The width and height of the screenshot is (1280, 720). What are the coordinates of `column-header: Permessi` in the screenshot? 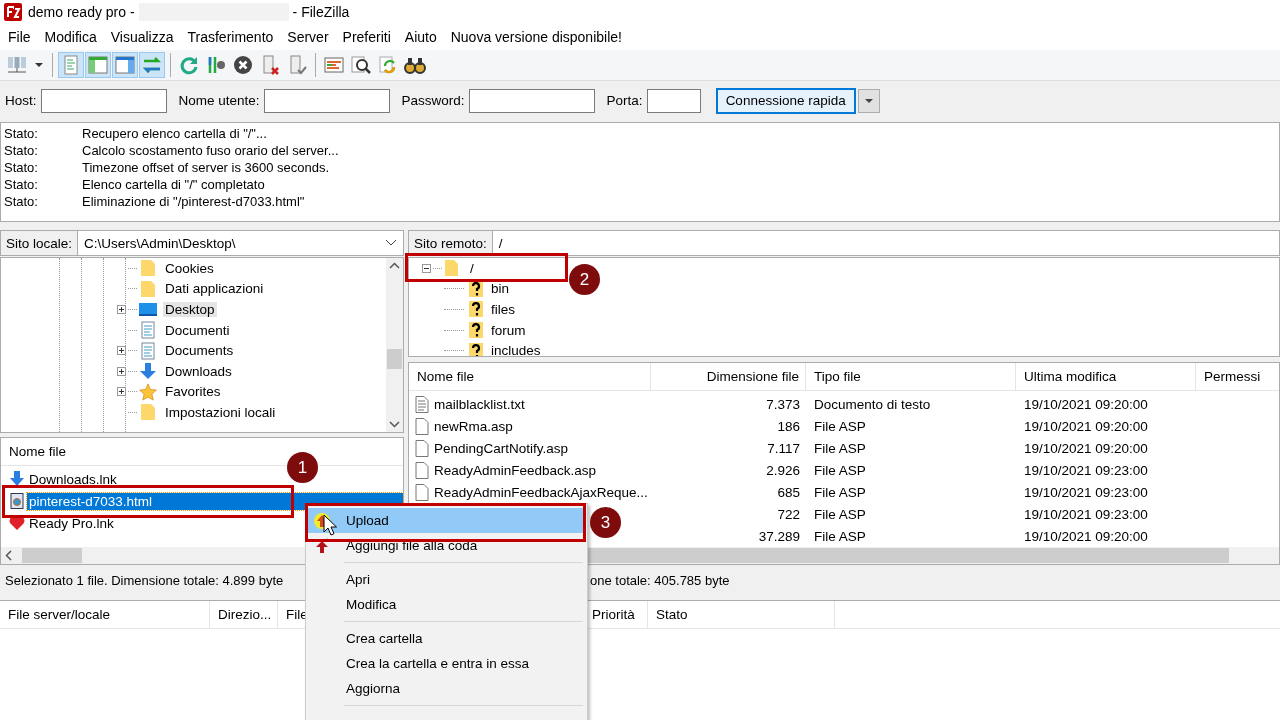 It's located at (1237, 376).